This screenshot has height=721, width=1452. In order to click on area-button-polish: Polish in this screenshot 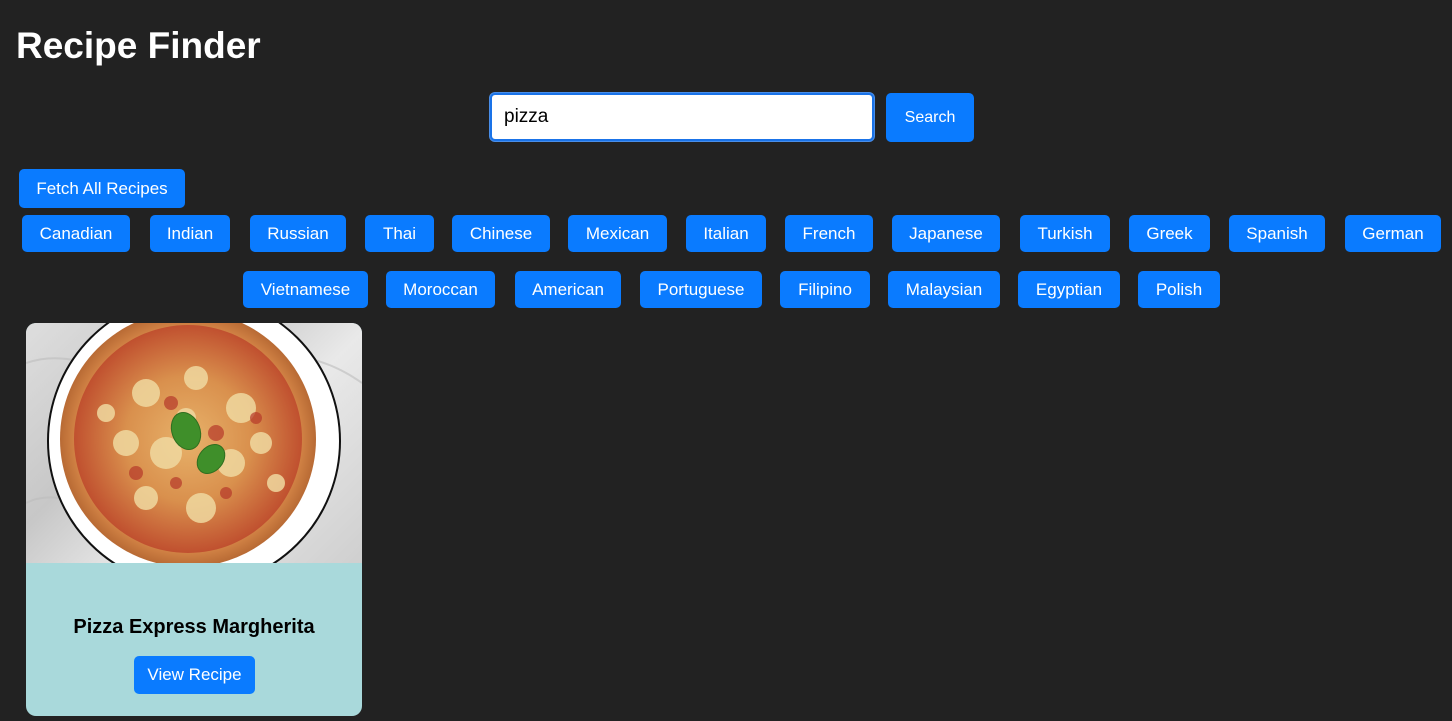, I will do `click(1179, 289)`.